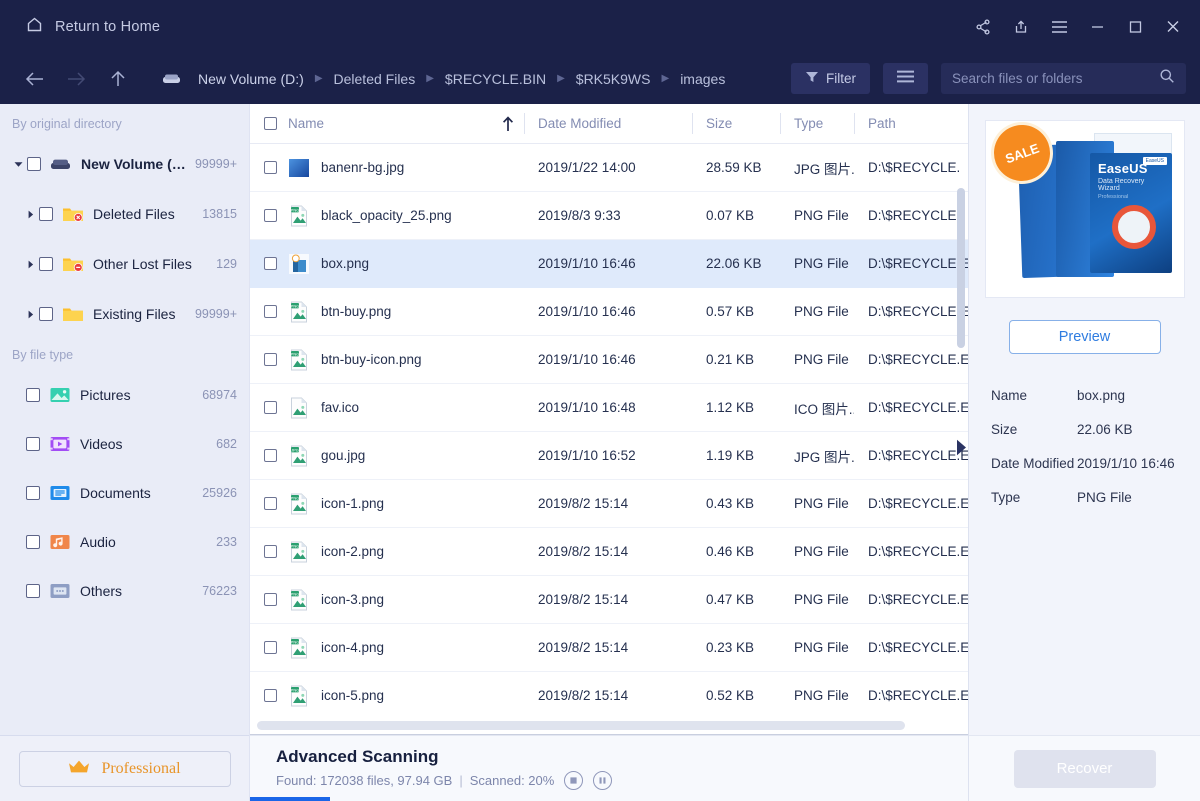 This screenshot has width=1200, height=801. I want to click on sidebar-item-documents: Documents 25926, so click(124, 492).